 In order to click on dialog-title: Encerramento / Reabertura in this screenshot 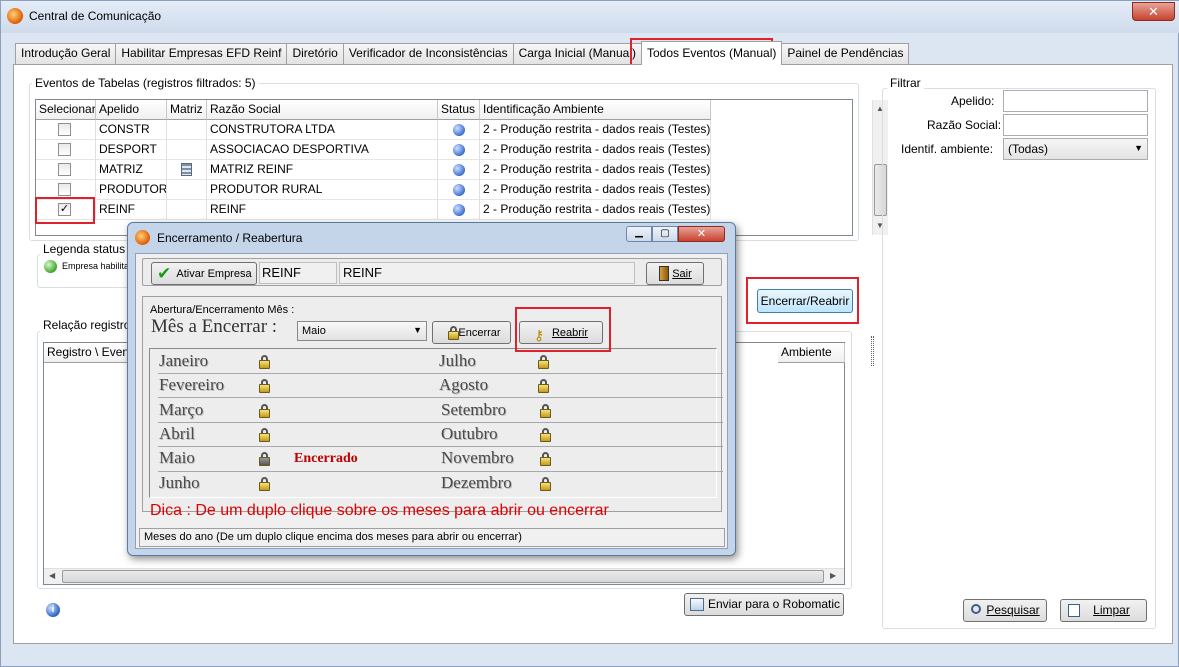, I will do `click(230, 238)`.